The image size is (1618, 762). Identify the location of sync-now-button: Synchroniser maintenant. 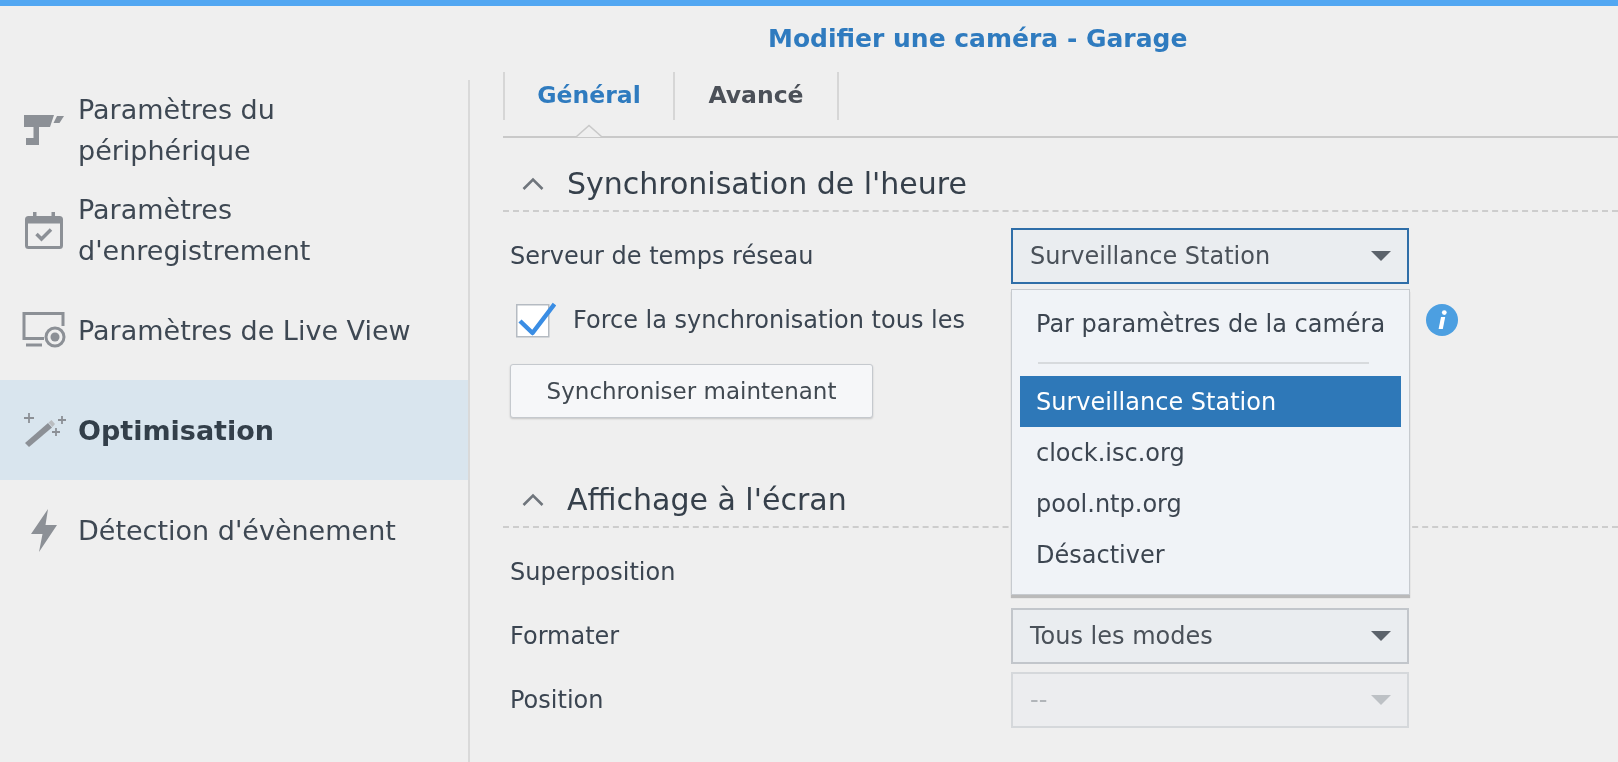
(691, 391).